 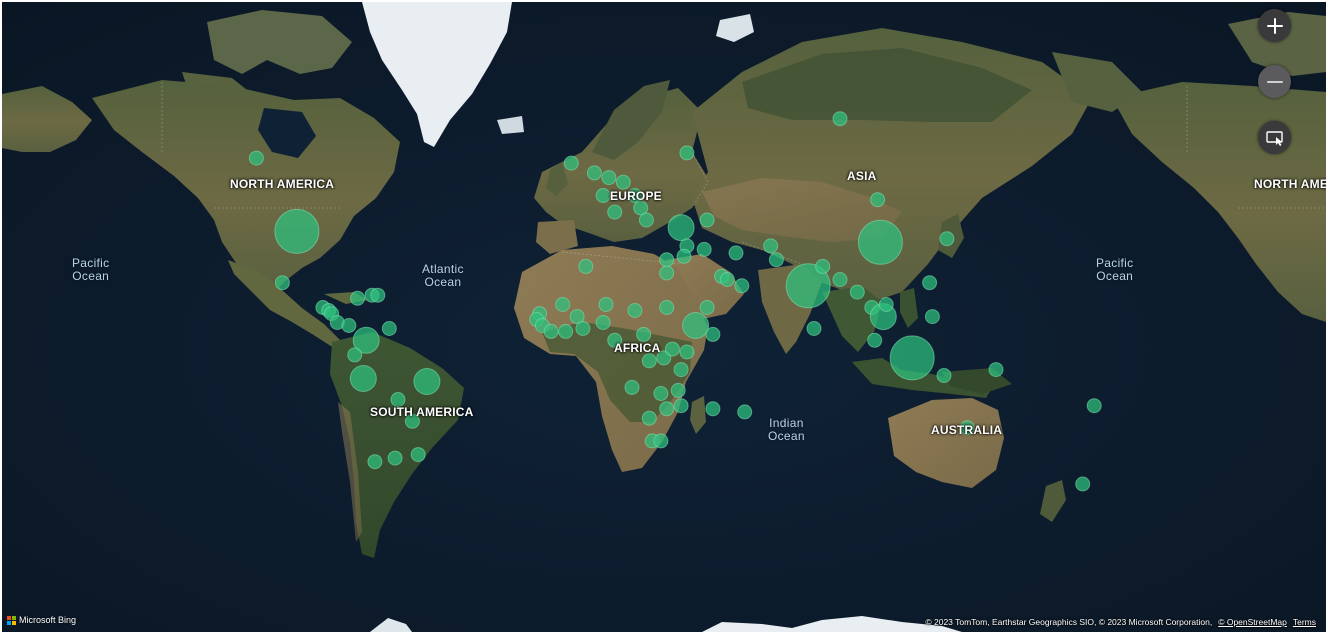 I want to click on label-atlantic-ocean: Atlantic Ocean, so click(x=443, y=276).